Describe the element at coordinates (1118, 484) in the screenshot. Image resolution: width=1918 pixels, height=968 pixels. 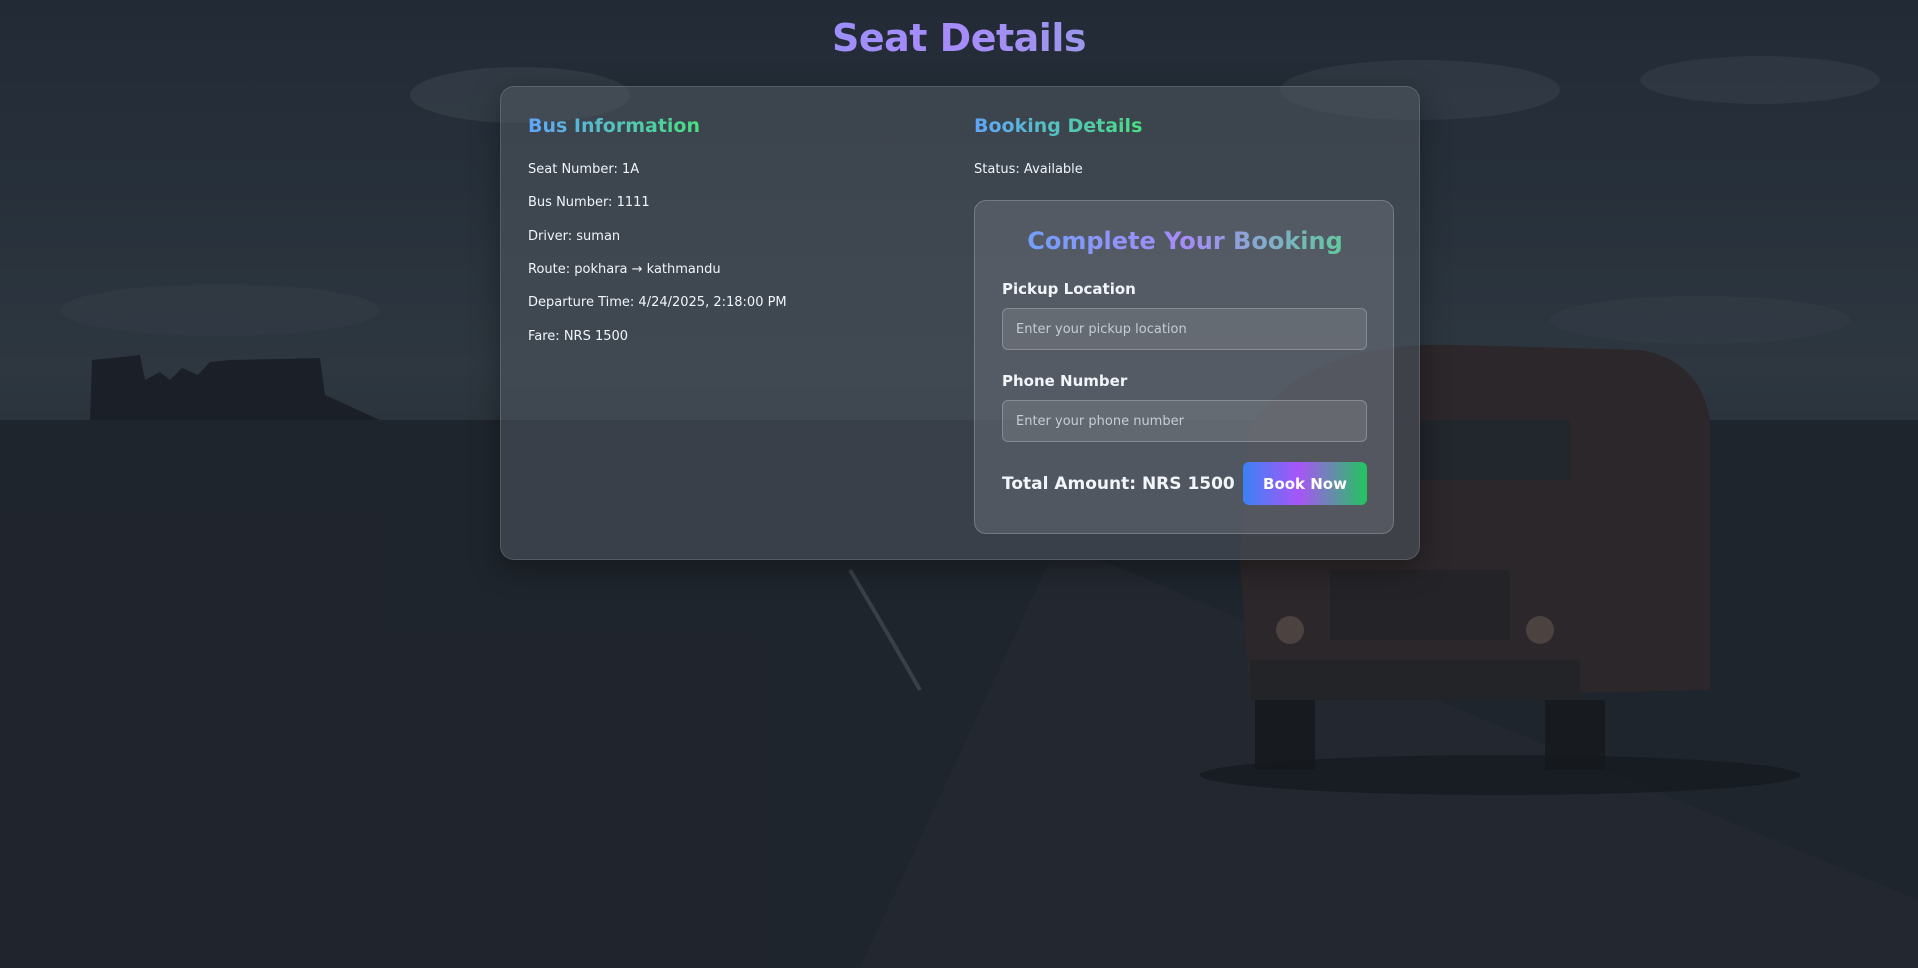
I see `total-amount: Total Amount: NRS 1500` at that location.